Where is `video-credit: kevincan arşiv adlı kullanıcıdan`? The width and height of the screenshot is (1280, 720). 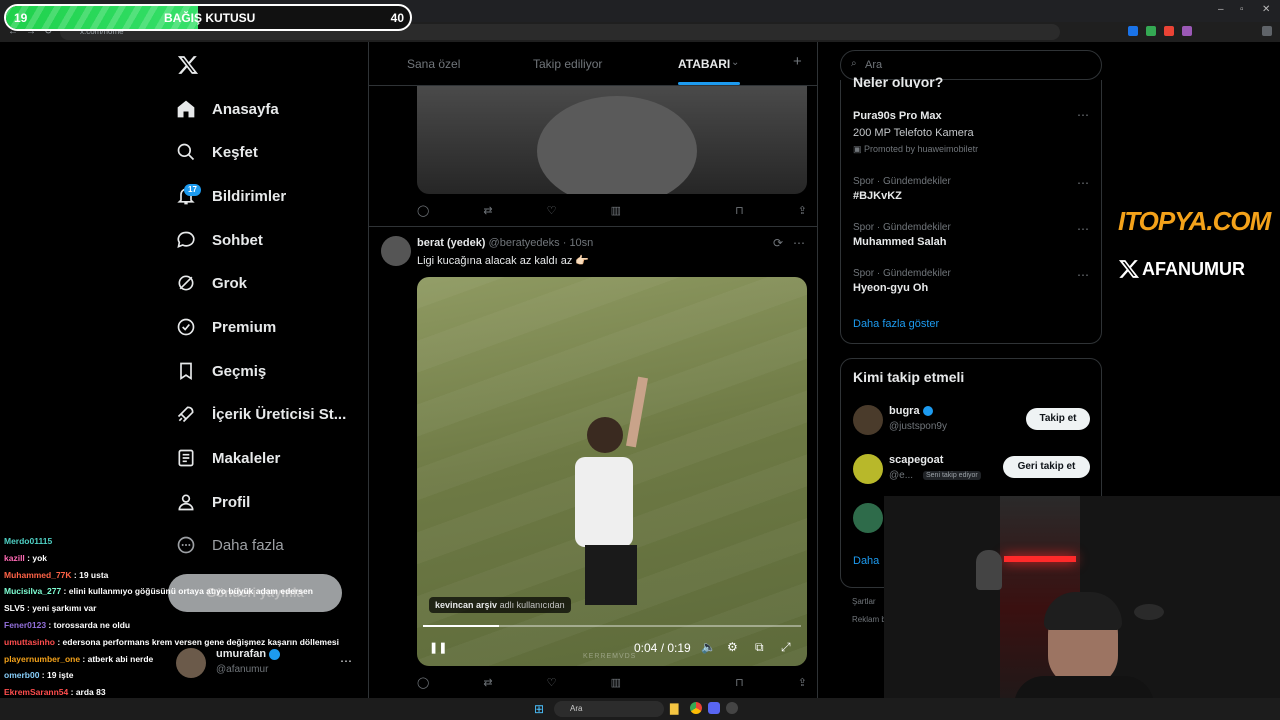 video-credit: kevincan arşiv adlı kullanıcıdan is located at coordinates (500, 605).